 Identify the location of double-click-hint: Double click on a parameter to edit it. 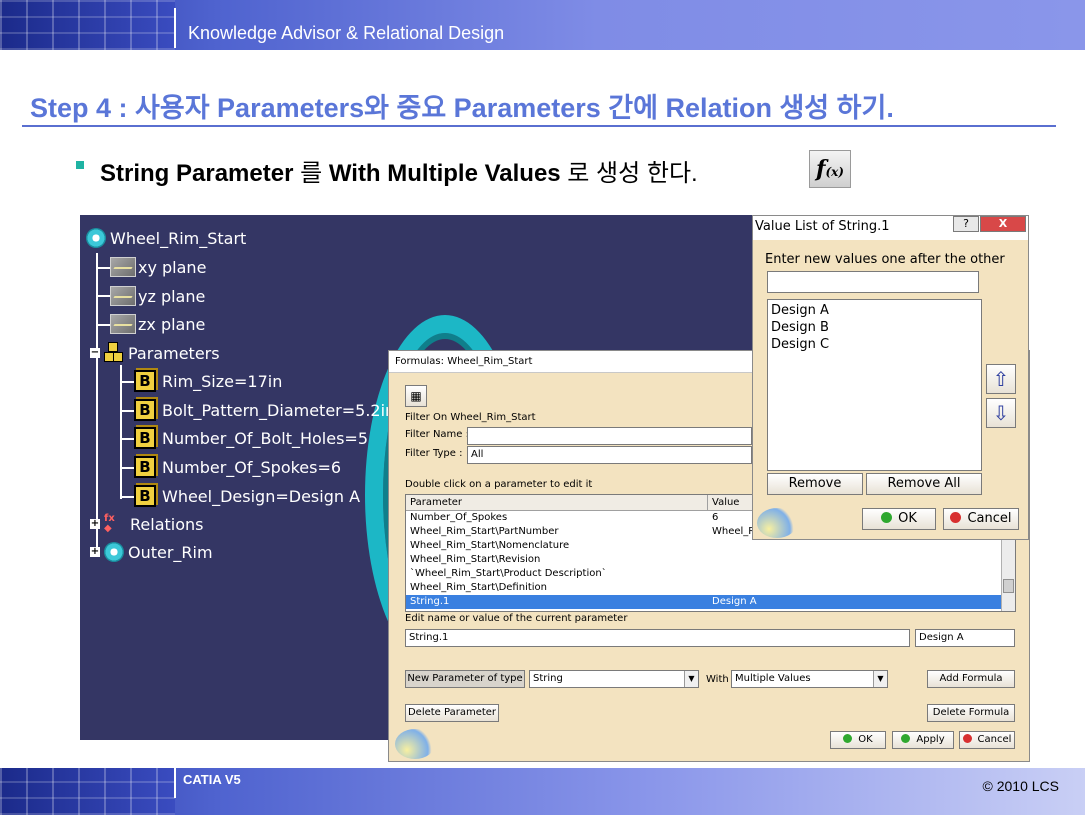
(499, 484).